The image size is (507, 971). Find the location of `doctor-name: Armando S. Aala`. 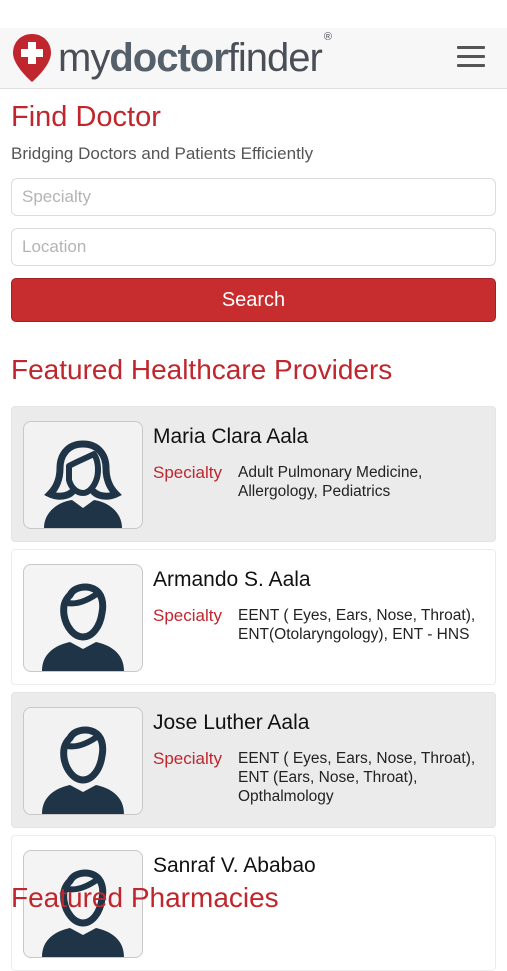

doctor-name: Armando S. Aala is located at coordinates (232, 579).